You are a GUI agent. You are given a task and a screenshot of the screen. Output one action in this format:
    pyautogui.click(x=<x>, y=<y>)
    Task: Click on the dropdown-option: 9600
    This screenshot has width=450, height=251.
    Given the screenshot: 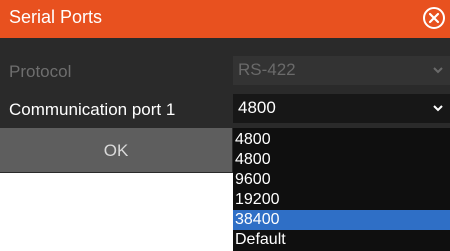 What is the action you would take?
    pyautogui.click(x=341, y=180)
    